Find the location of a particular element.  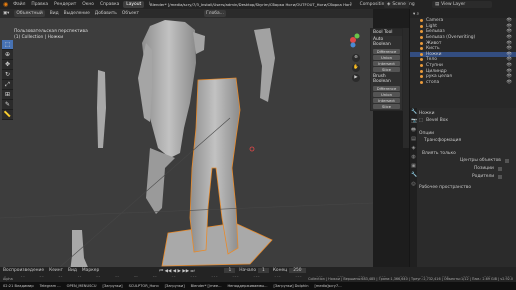

move-icon: ✥ is located at coordinates (7, 65).